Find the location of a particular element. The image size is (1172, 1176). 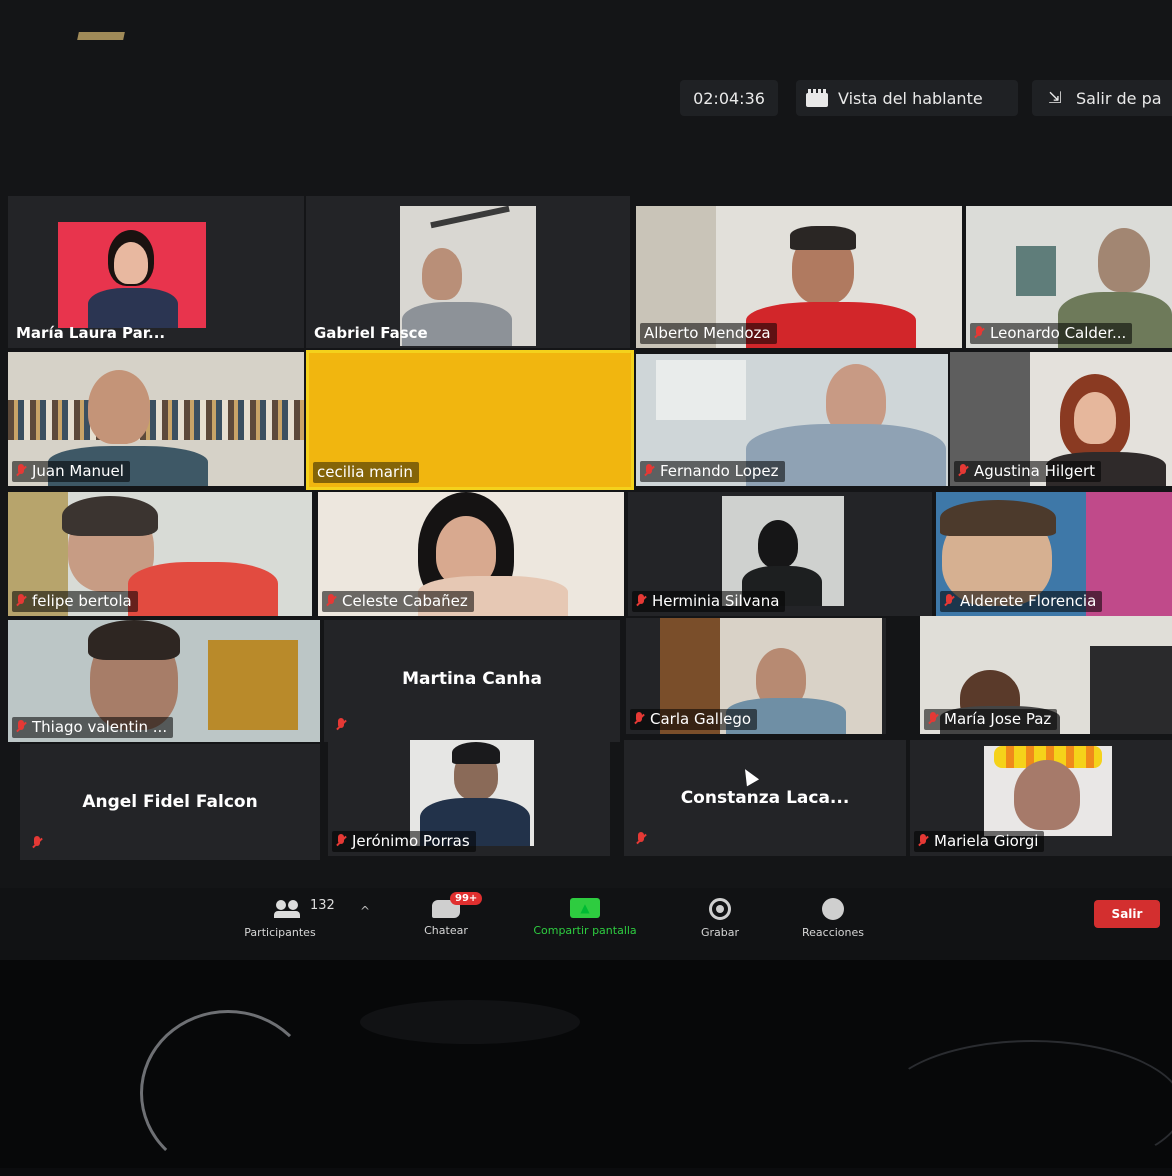

exit-fullscreen-icon: ⇲ is located at coordinates (1055, 97).